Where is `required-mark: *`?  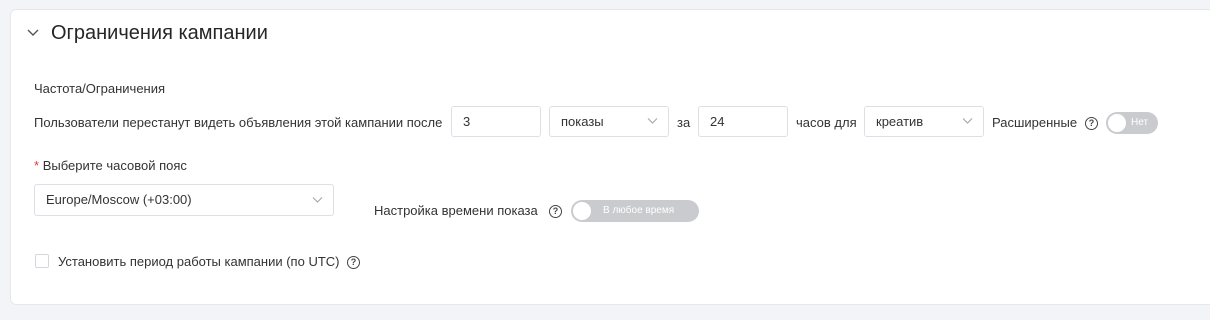
required-mark: * is located at coordinates (37, 165).